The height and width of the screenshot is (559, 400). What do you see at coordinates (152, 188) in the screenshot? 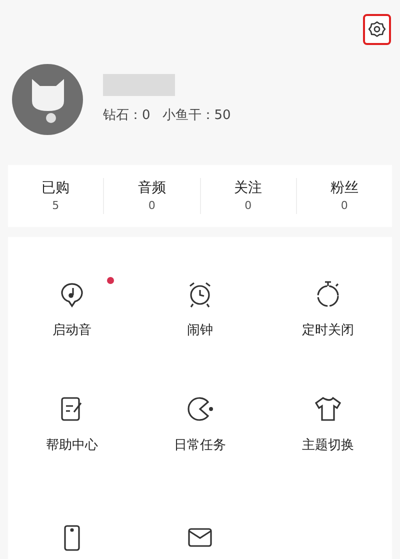
I see `stat-label: 音频` at bounding box center [152, 188].